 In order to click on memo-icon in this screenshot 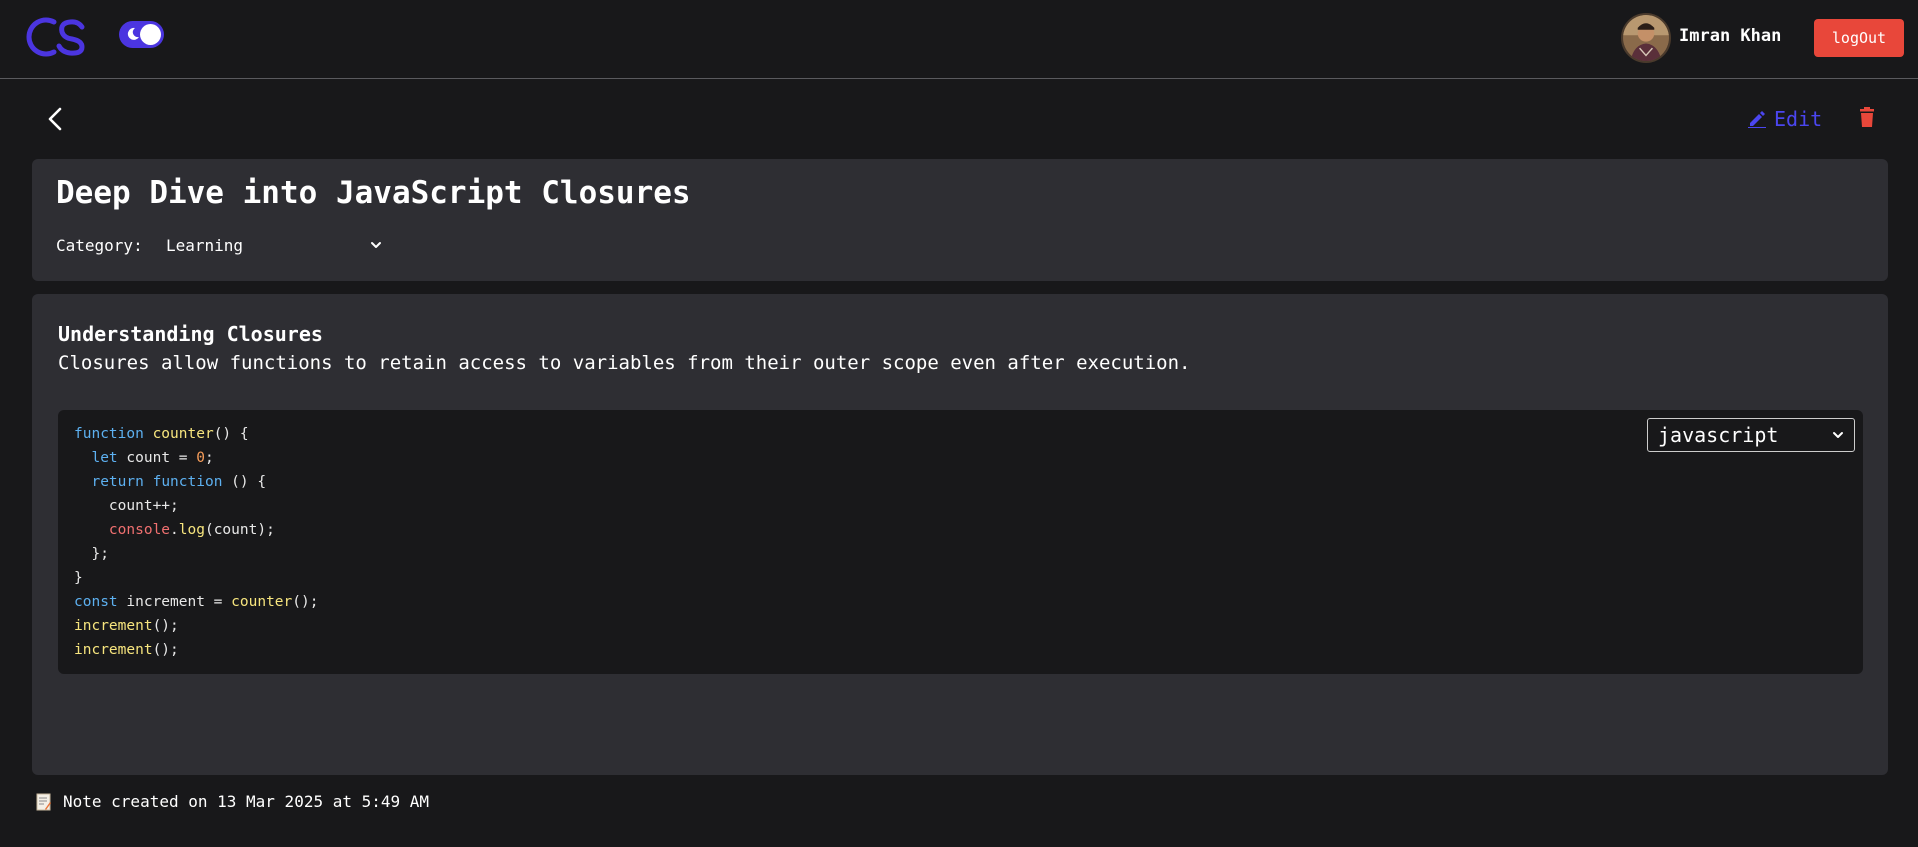, I will do `click(43, 801)`.